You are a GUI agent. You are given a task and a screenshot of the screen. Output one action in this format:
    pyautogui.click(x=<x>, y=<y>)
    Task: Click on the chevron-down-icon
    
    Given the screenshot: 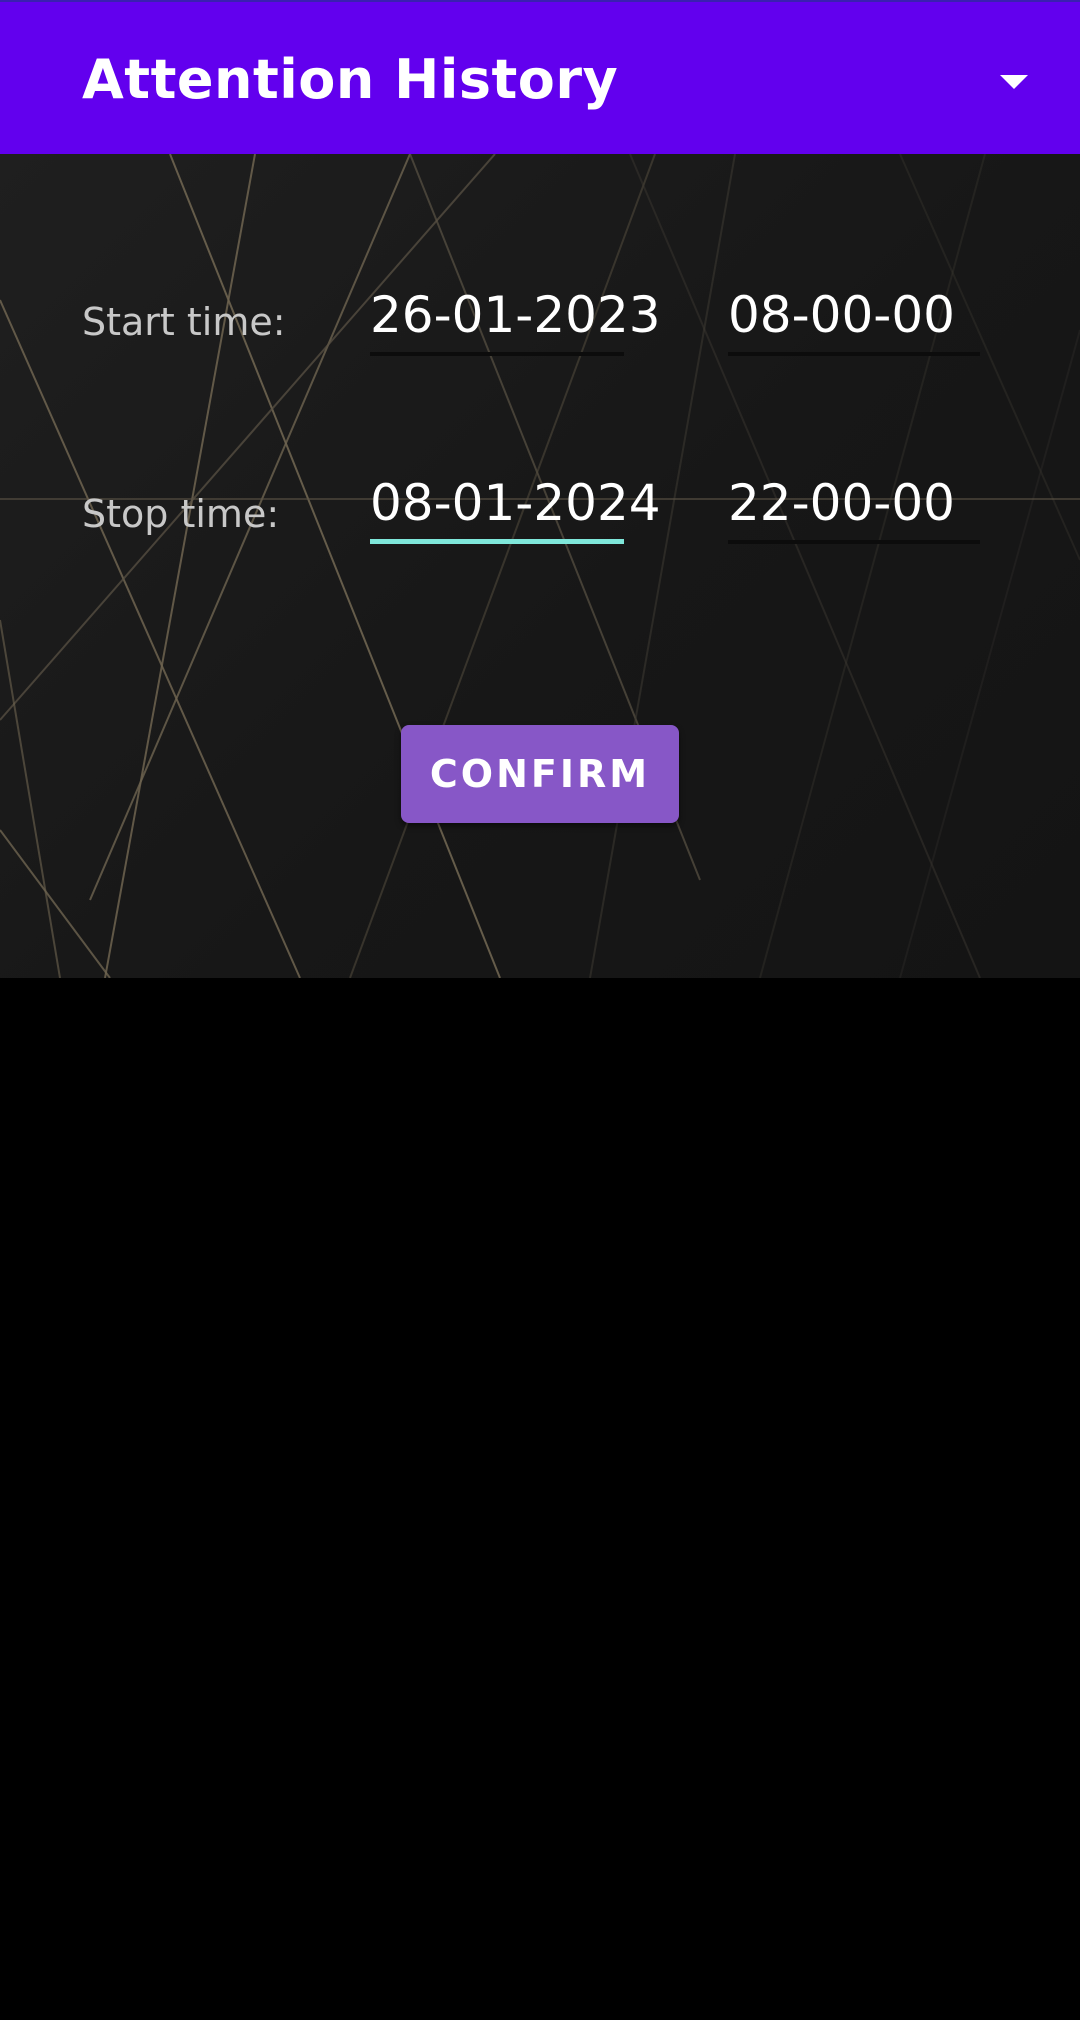 What is the action you would take?
    pyautogui.click(x=1014, y=82)
    